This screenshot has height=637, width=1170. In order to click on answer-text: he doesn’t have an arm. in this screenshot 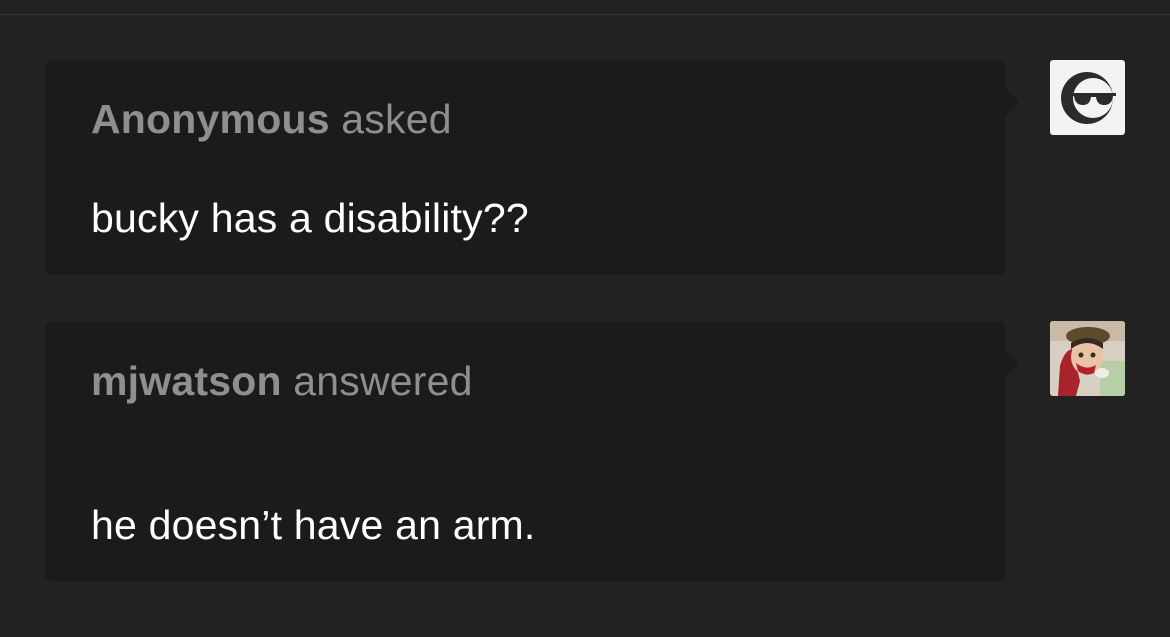, I will do `click(313, 525)`.